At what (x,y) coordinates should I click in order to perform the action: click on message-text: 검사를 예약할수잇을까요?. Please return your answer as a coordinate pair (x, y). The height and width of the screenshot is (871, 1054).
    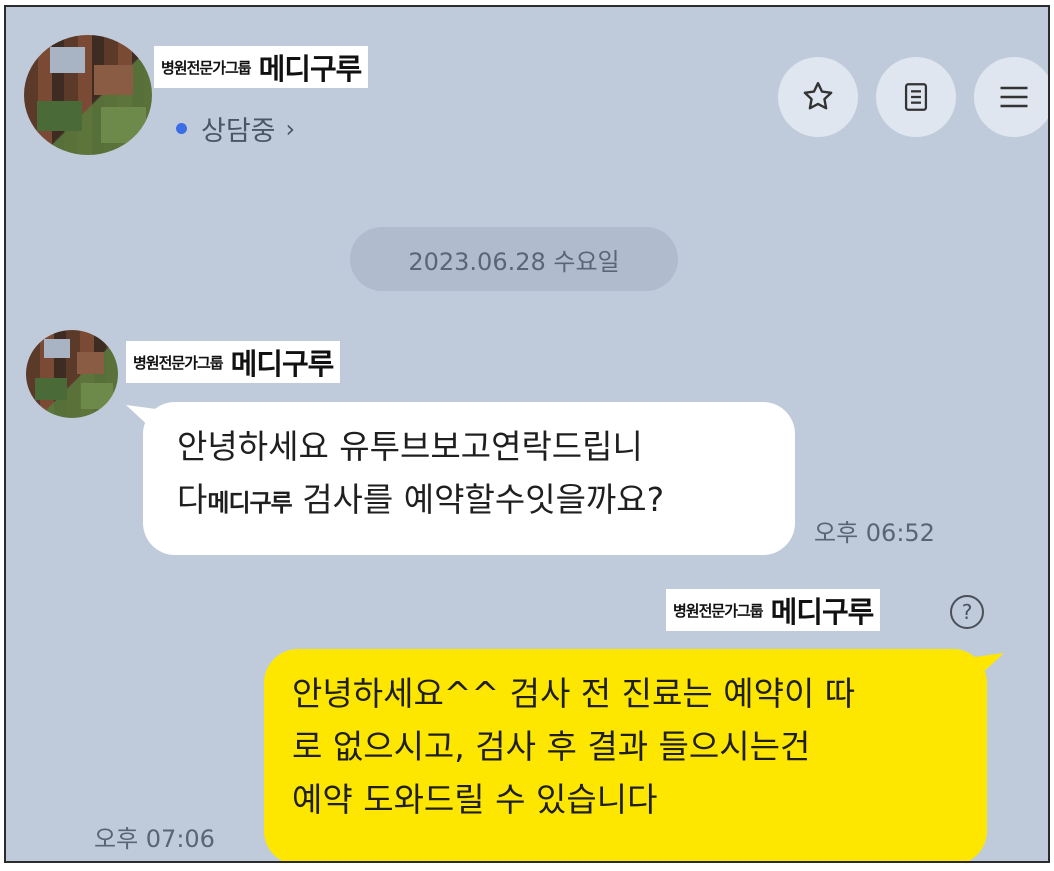
    Looking at the image, I should click on (478, 499).